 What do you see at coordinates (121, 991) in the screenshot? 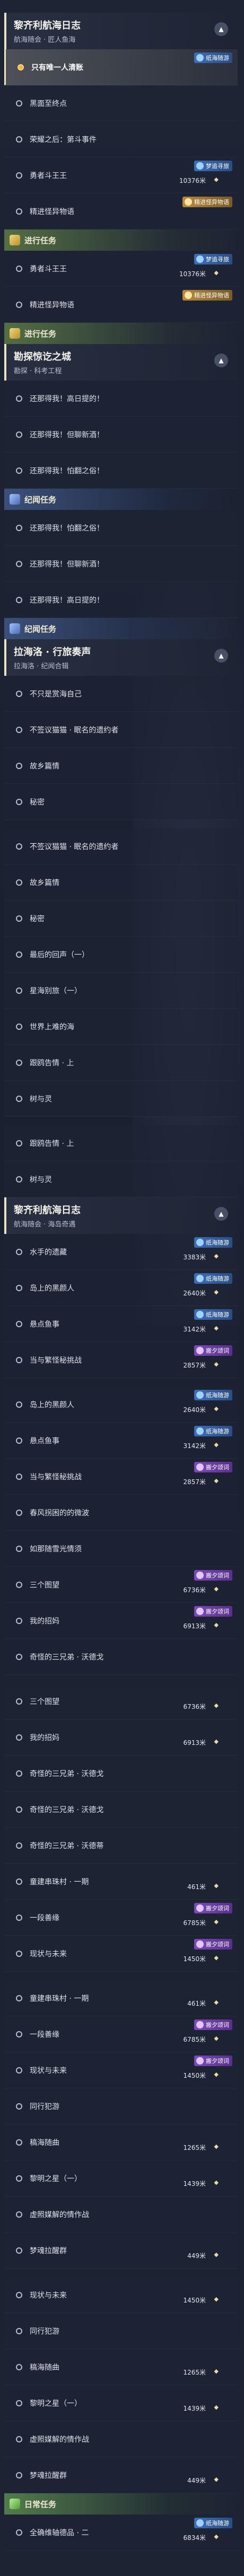
I see `task-row: 星海别旅（一）` at bounding box center [121, 991].